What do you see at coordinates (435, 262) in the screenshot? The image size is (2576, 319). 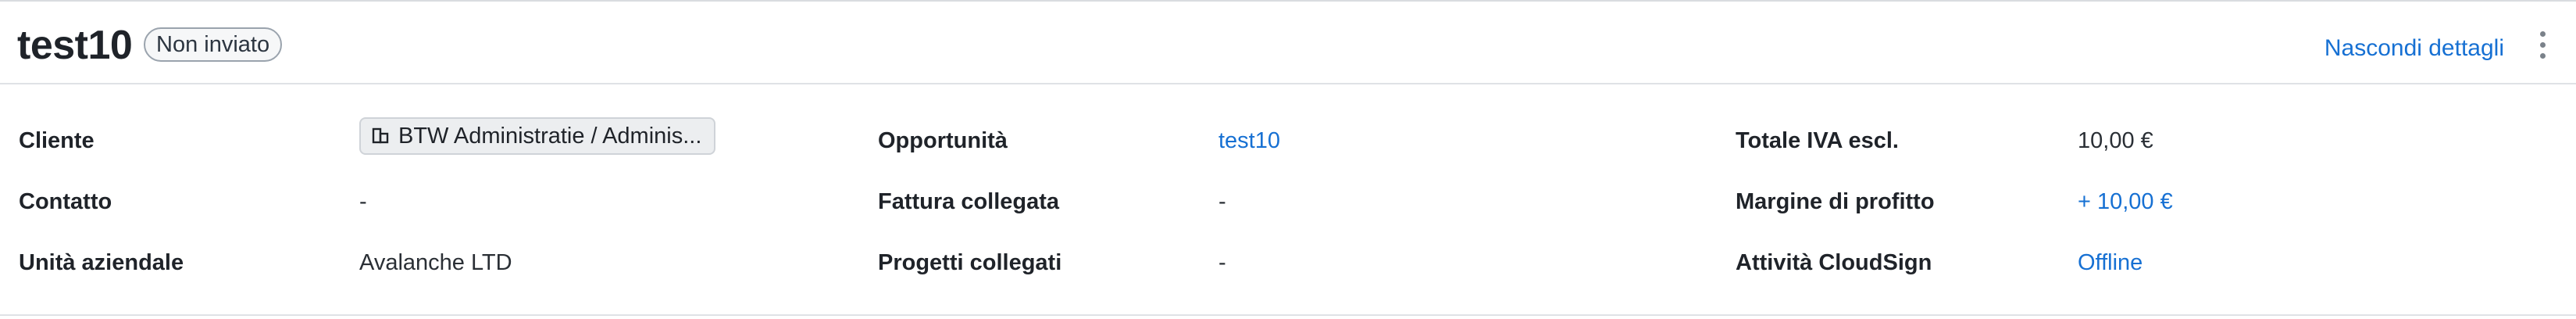 I see `unita-aziendale-value: Avalanche LTD` at bounding box center [435, 262].